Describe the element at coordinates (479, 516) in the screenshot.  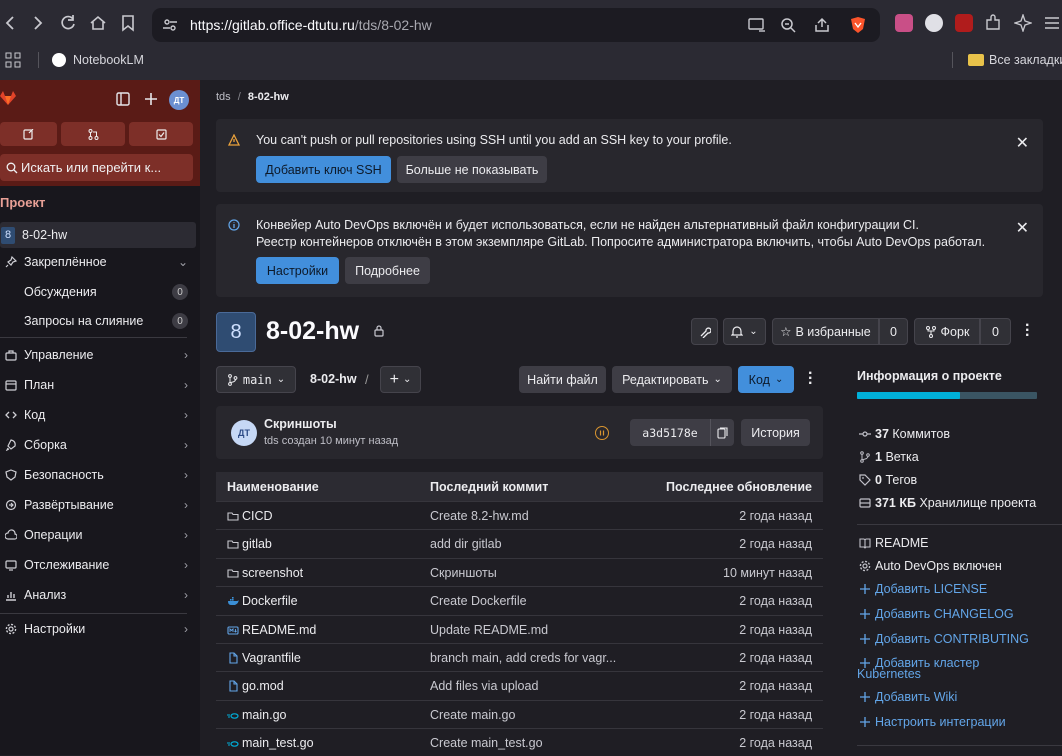
I see `file-last-commit: Create 8.2-hw.md` at that location.